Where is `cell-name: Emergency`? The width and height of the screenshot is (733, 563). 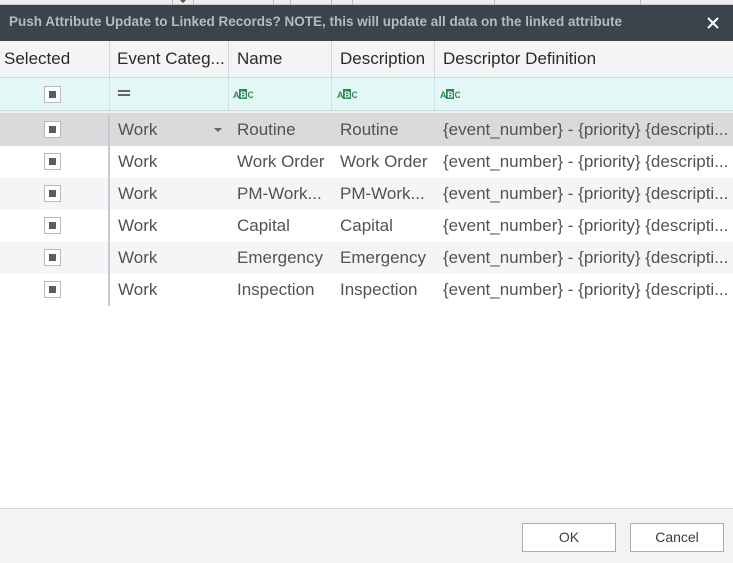 cell-name: Emergency is located at coordinates (280, 258).